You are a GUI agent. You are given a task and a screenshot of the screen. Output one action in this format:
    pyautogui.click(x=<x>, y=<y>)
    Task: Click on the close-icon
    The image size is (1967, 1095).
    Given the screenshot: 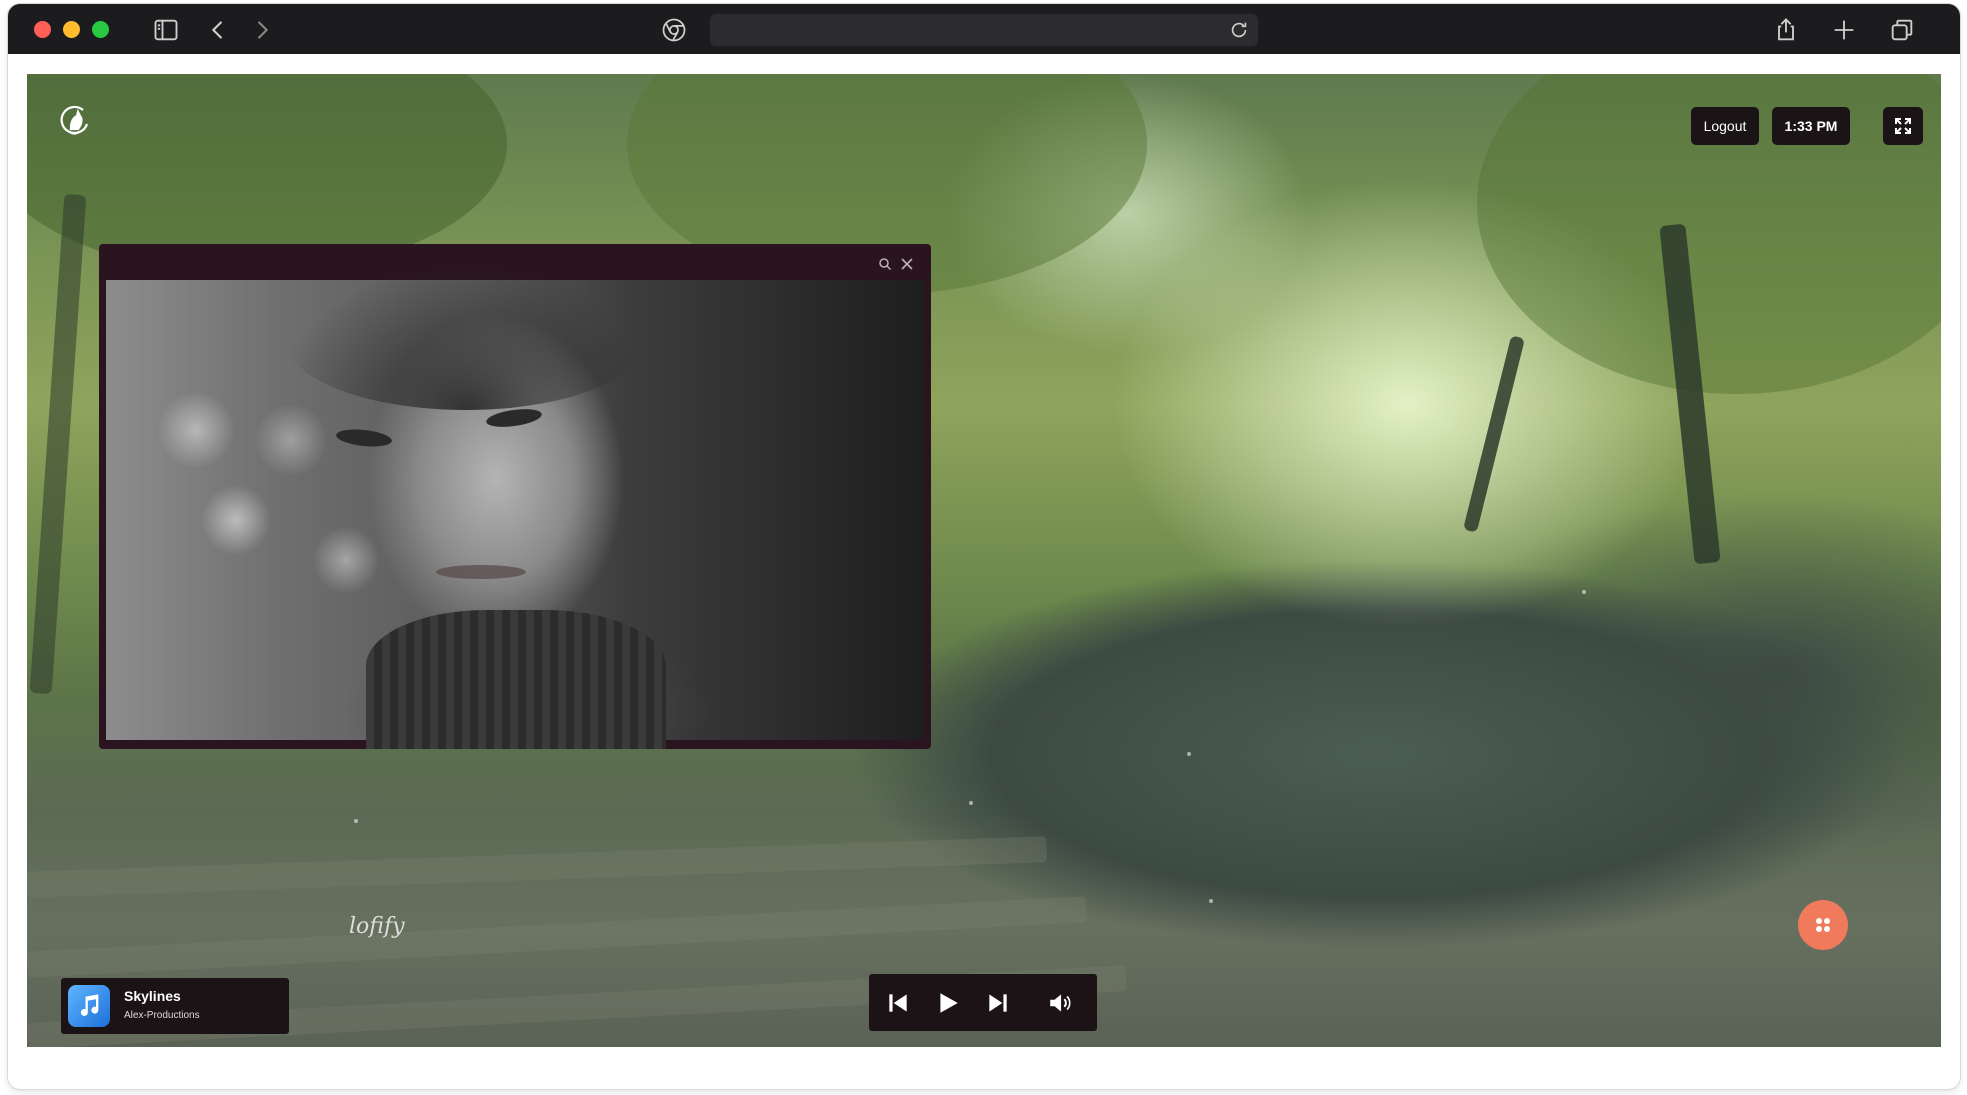 What is the action you would take?
    pyautogui.click(x=907, y=264)
    